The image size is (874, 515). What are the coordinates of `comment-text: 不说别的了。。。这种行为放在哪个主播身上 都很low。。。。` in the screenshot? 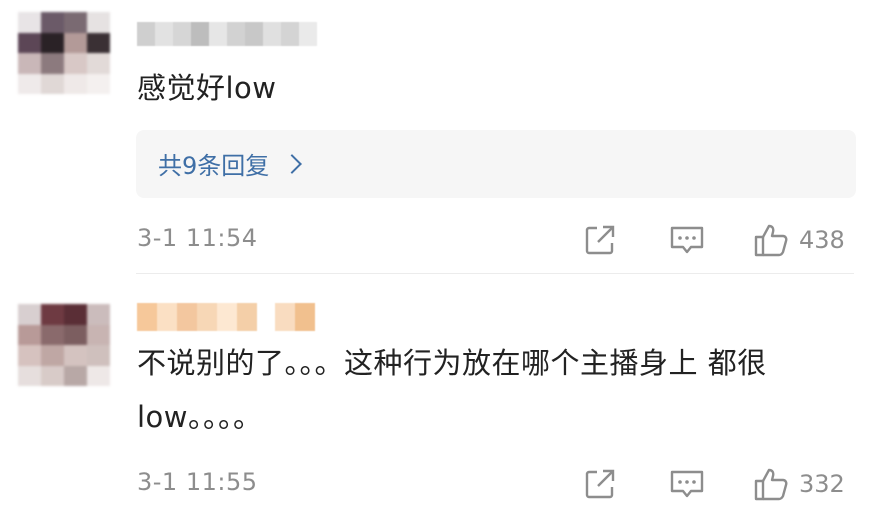 It's located at (452, 390).